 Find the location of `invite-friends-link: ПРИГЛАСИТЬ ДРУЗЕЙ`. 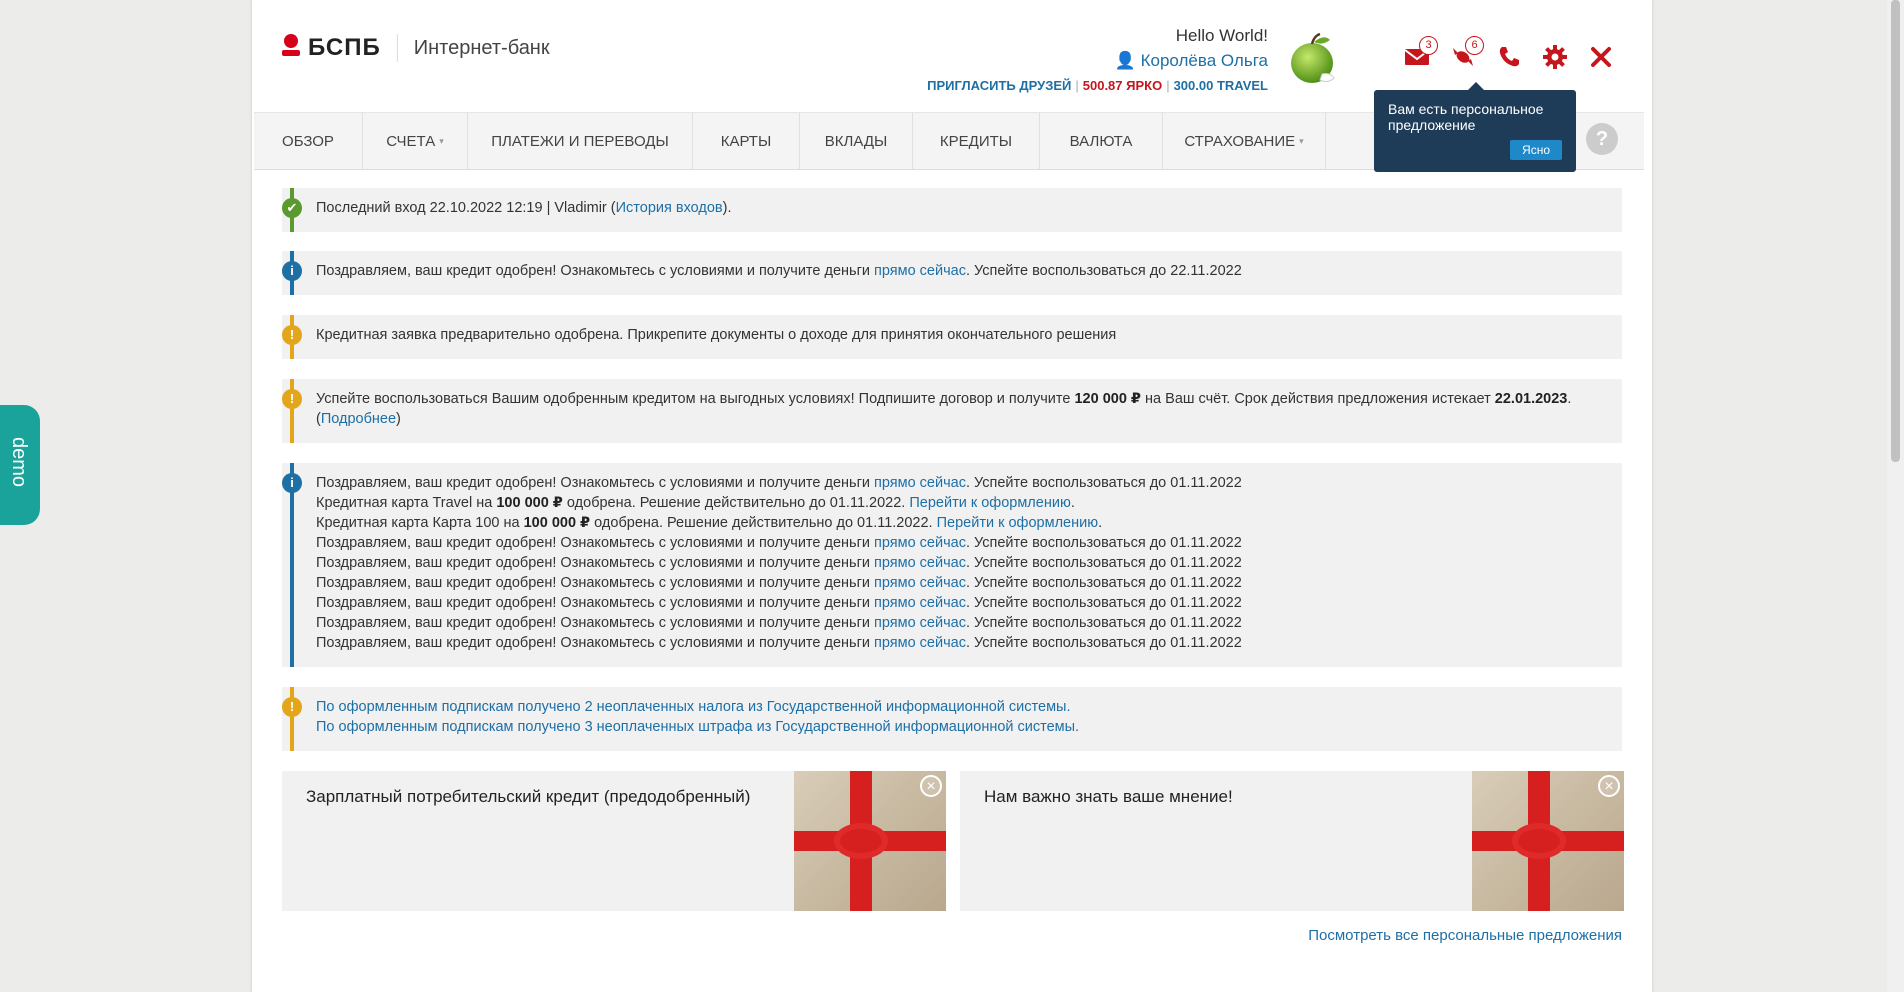

invite-friends-link: ПРИГЛАСИТЬ ДРУЗЕЙ is located at coordinates (999, 85).